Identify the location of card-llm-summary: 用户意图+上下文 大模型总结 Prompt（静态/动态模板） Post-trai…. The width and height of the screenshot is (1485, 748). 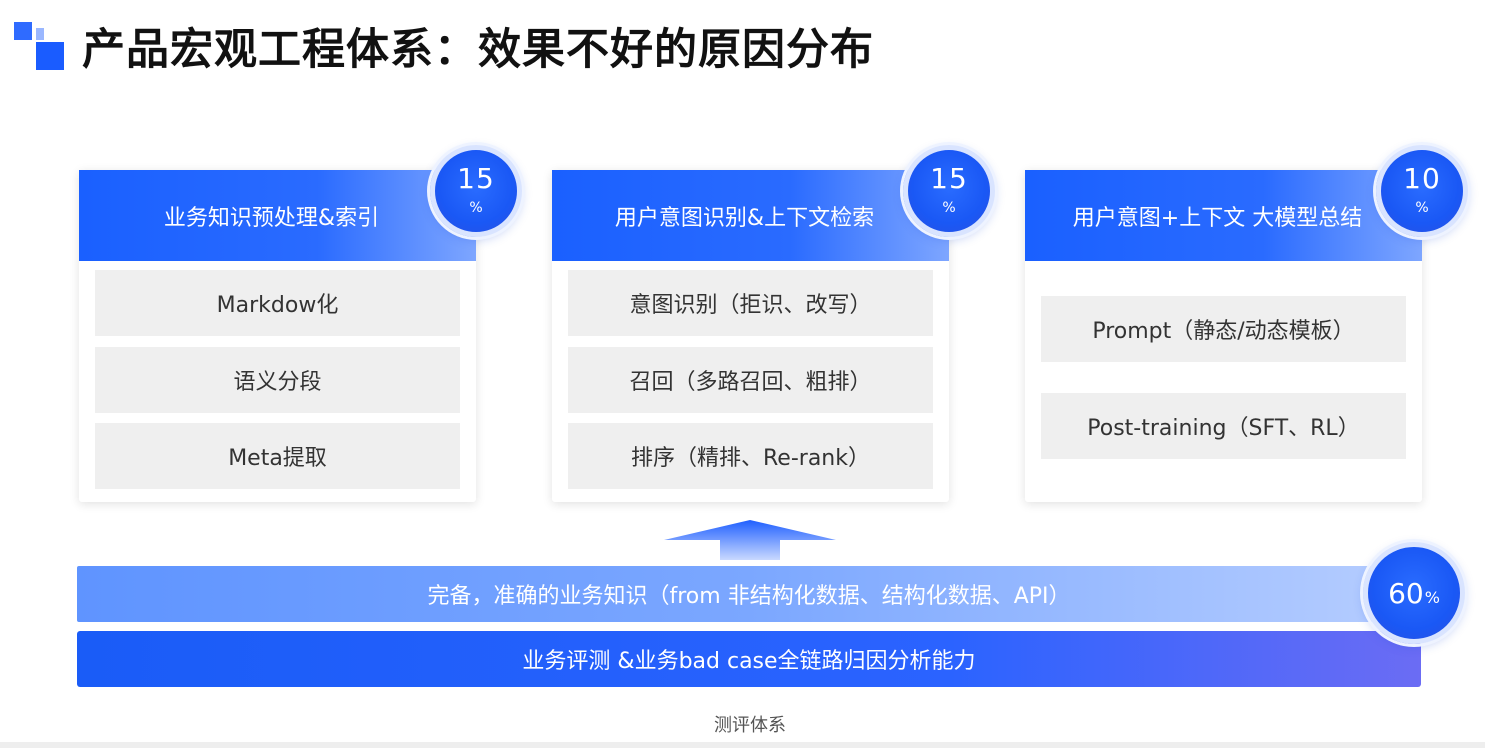
(1223, 336).